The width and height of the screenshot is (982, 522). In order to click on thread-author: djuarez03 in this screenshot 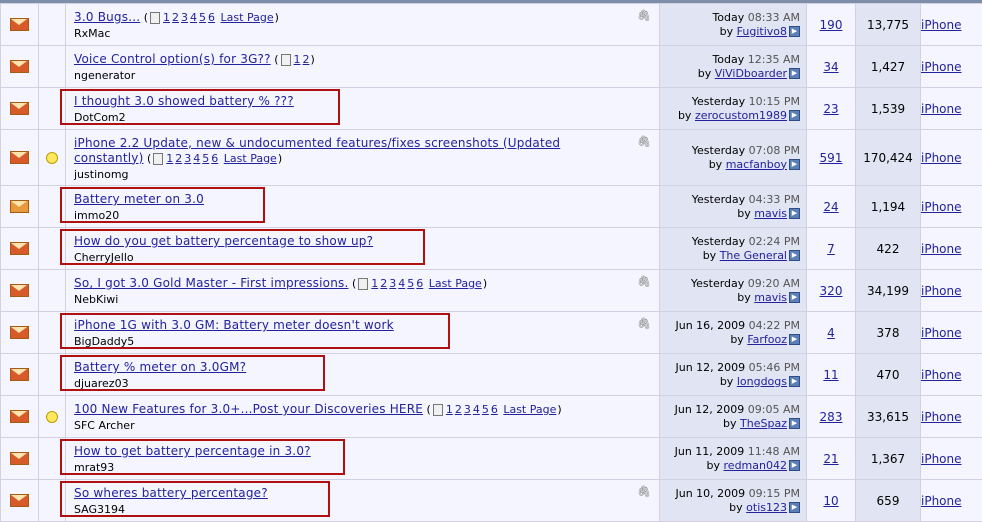, I will do `click(331, 383)`.